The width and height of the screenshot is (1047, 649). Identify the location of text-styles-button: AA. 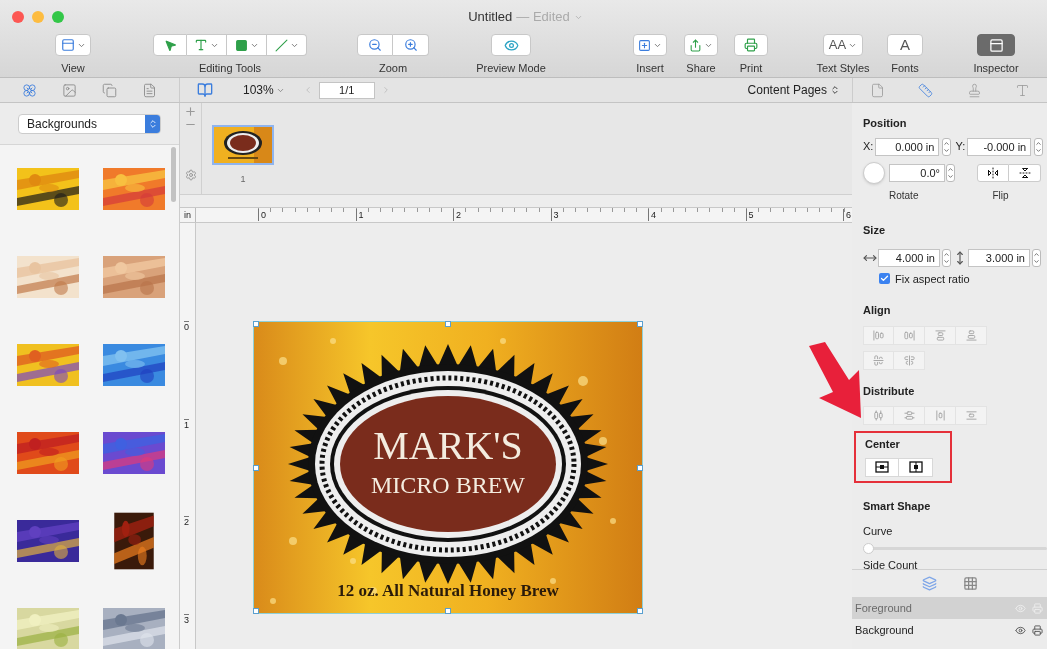
(843, 45).